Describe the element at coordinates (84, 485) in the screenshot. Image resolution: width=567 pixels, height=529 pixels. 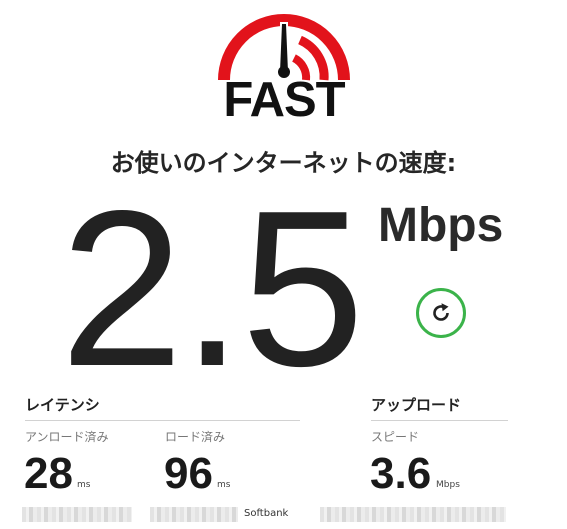
I see `unloaded-latency-unit: ms` at that location.